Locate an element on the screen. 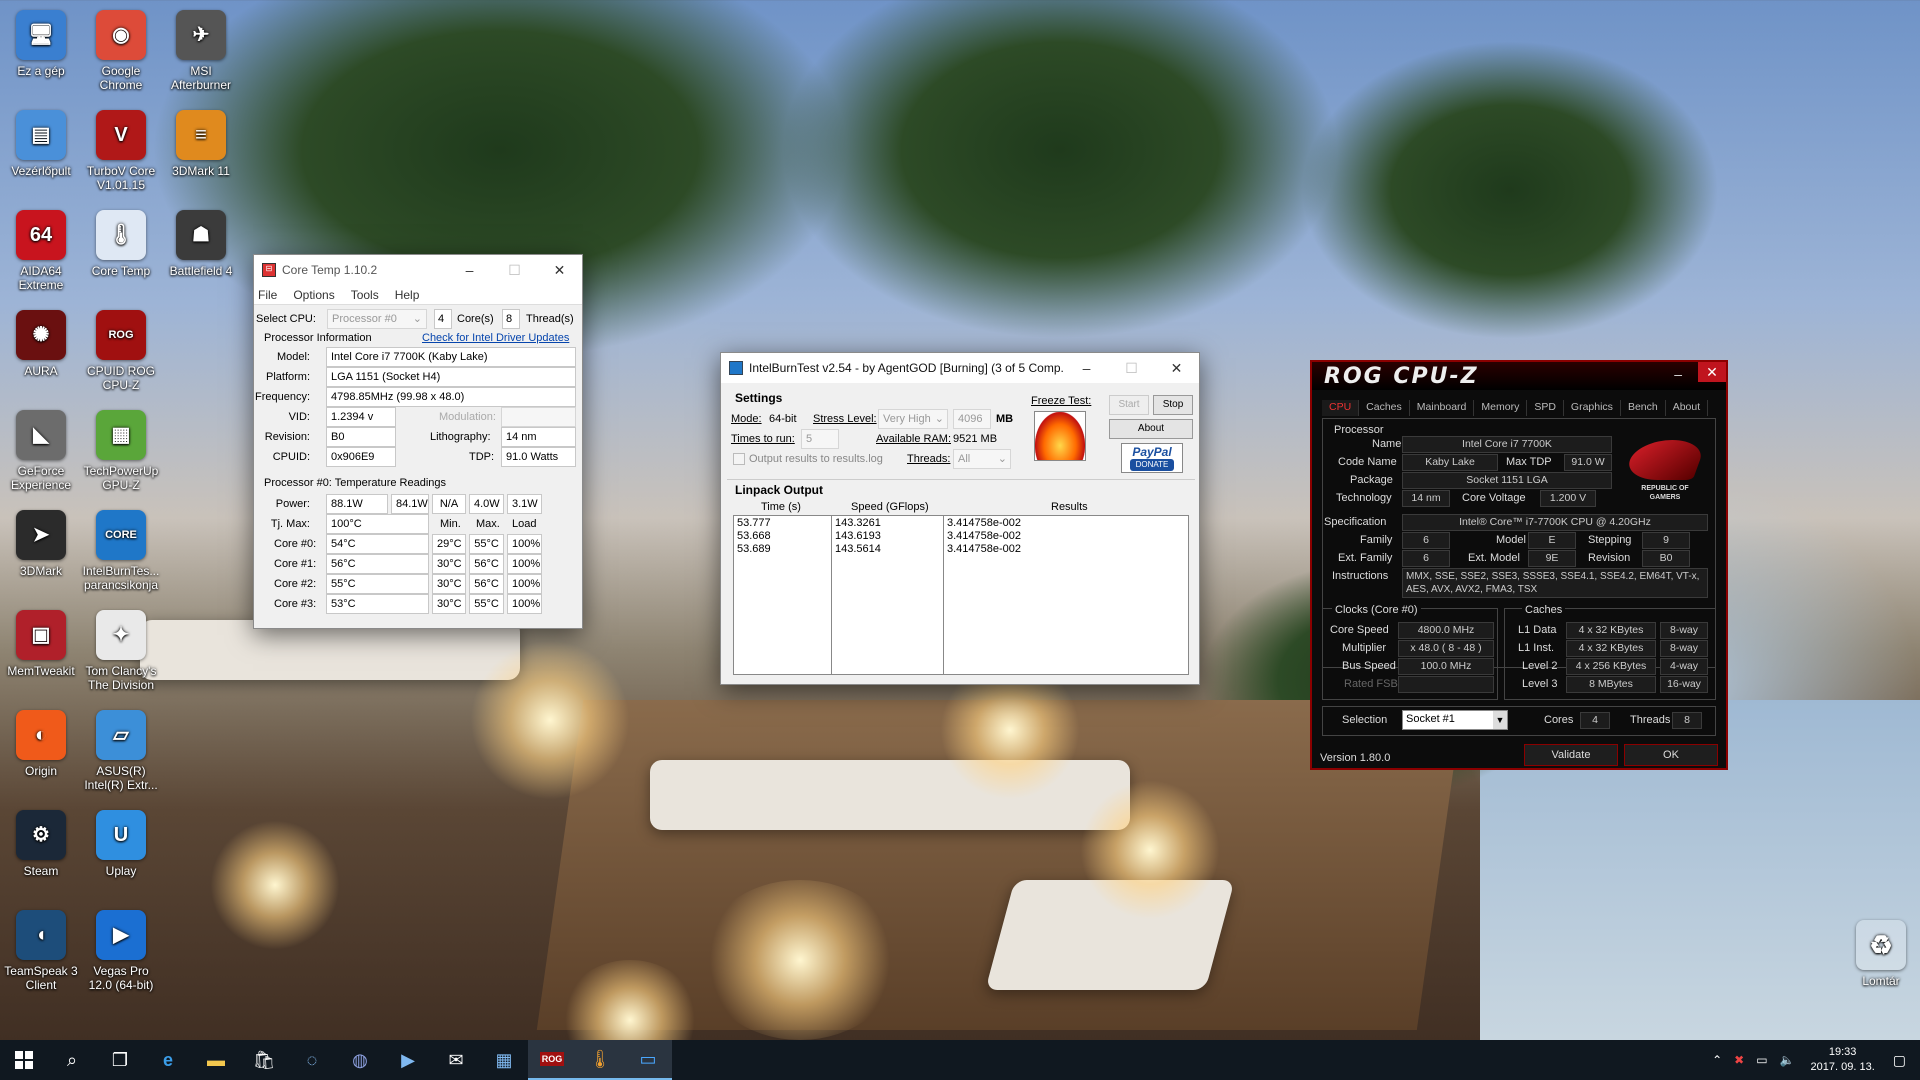 This screenshot has width=1920, height=1080. cpuz-tab: SPD is located at coordinates (1545, 408).